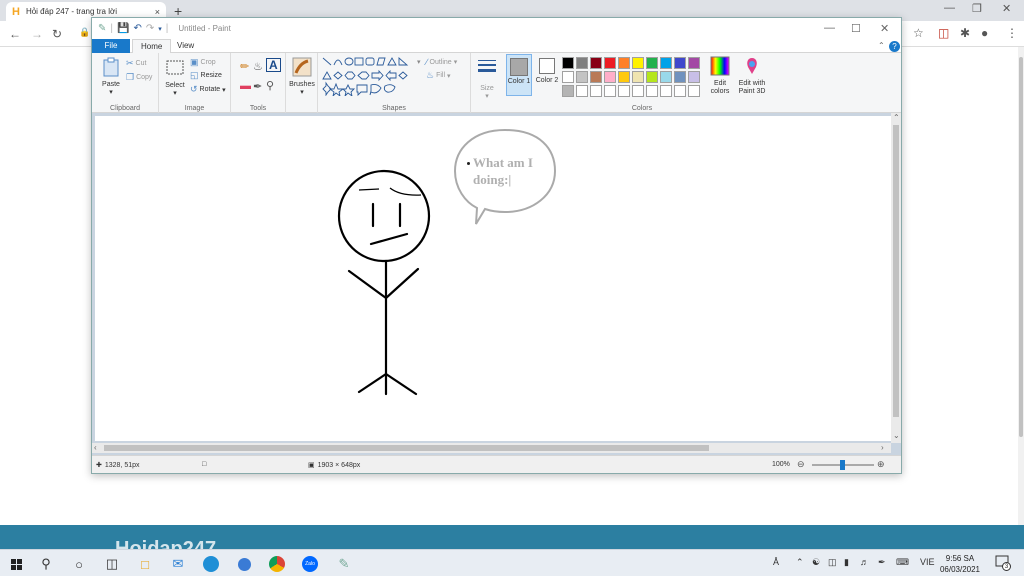  I want to click on tab-home: Home, so click(152, 46).